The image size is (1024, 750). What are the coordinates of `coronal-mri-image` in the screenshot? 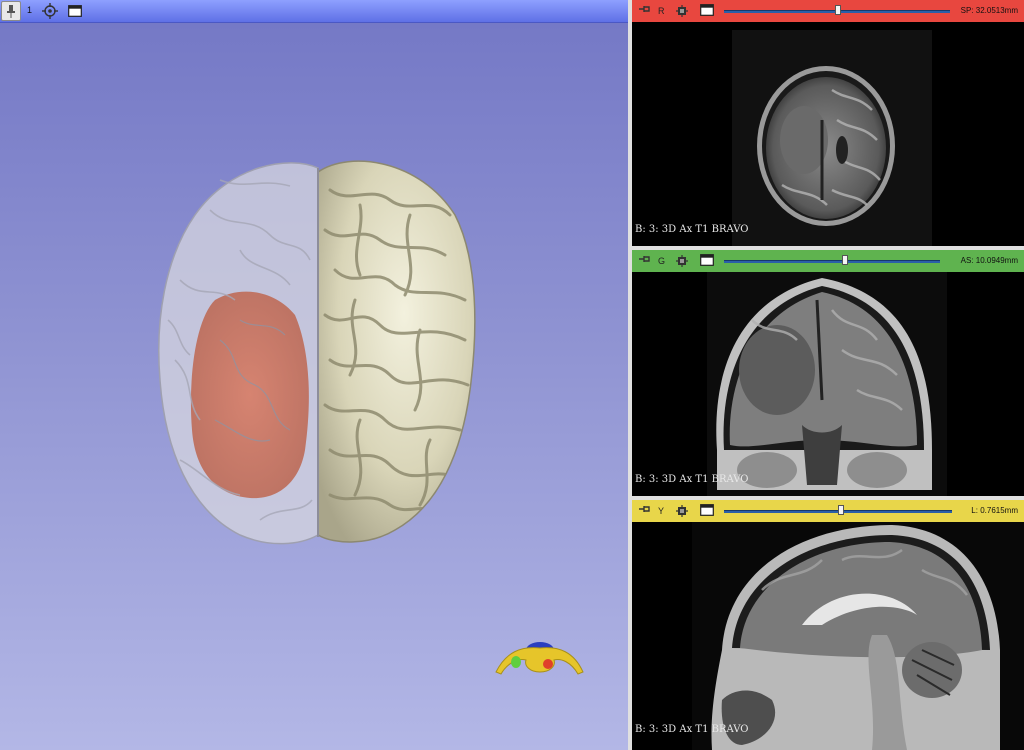 It's located at (828, 375).